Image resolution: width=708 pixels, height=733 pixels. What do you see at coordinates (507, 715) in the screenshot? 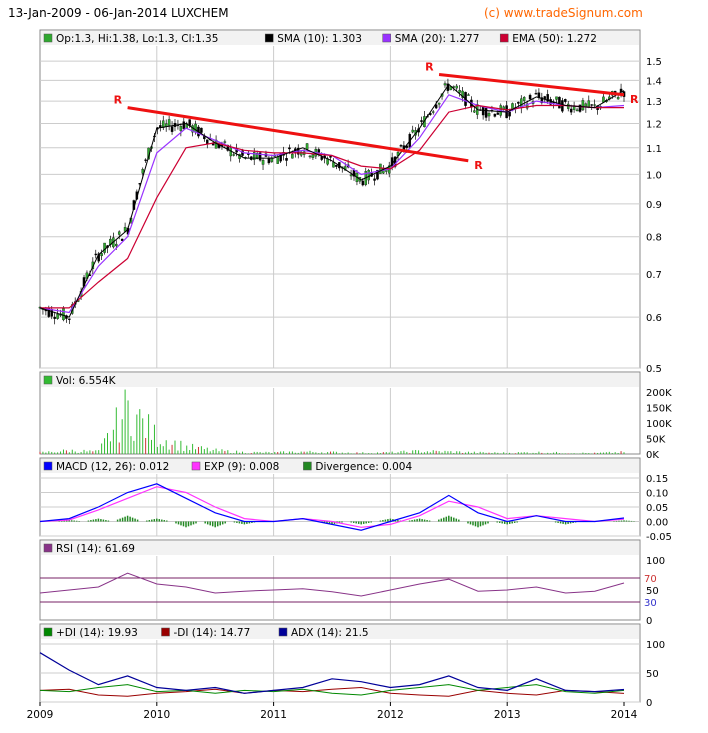
I see `x-axis-label: 2013` at bounding box center [507, 715].